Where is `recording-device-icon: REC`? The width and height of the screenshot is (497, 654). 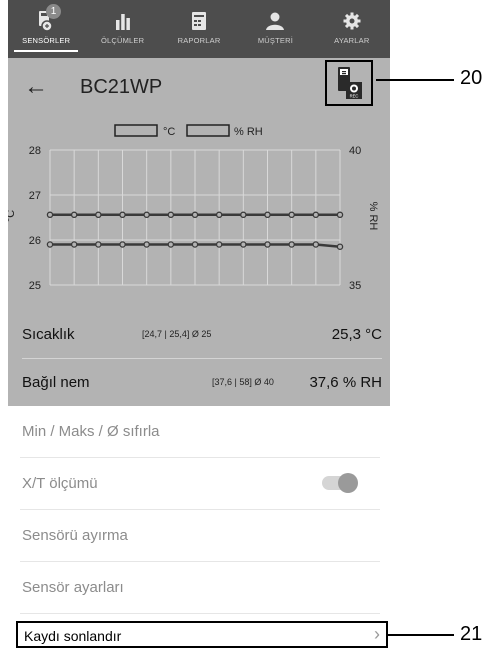 recording-device-icon: REC is located at coordinates (349, 83).